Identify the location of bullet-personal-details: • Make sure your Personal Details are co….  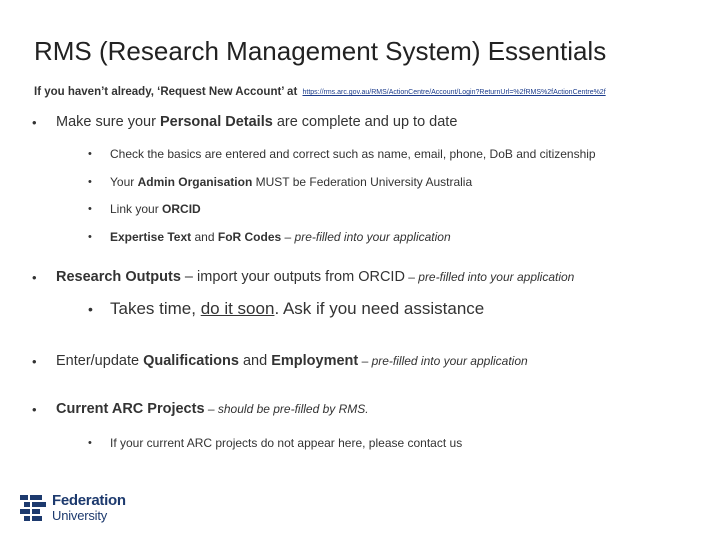
(245, 122).